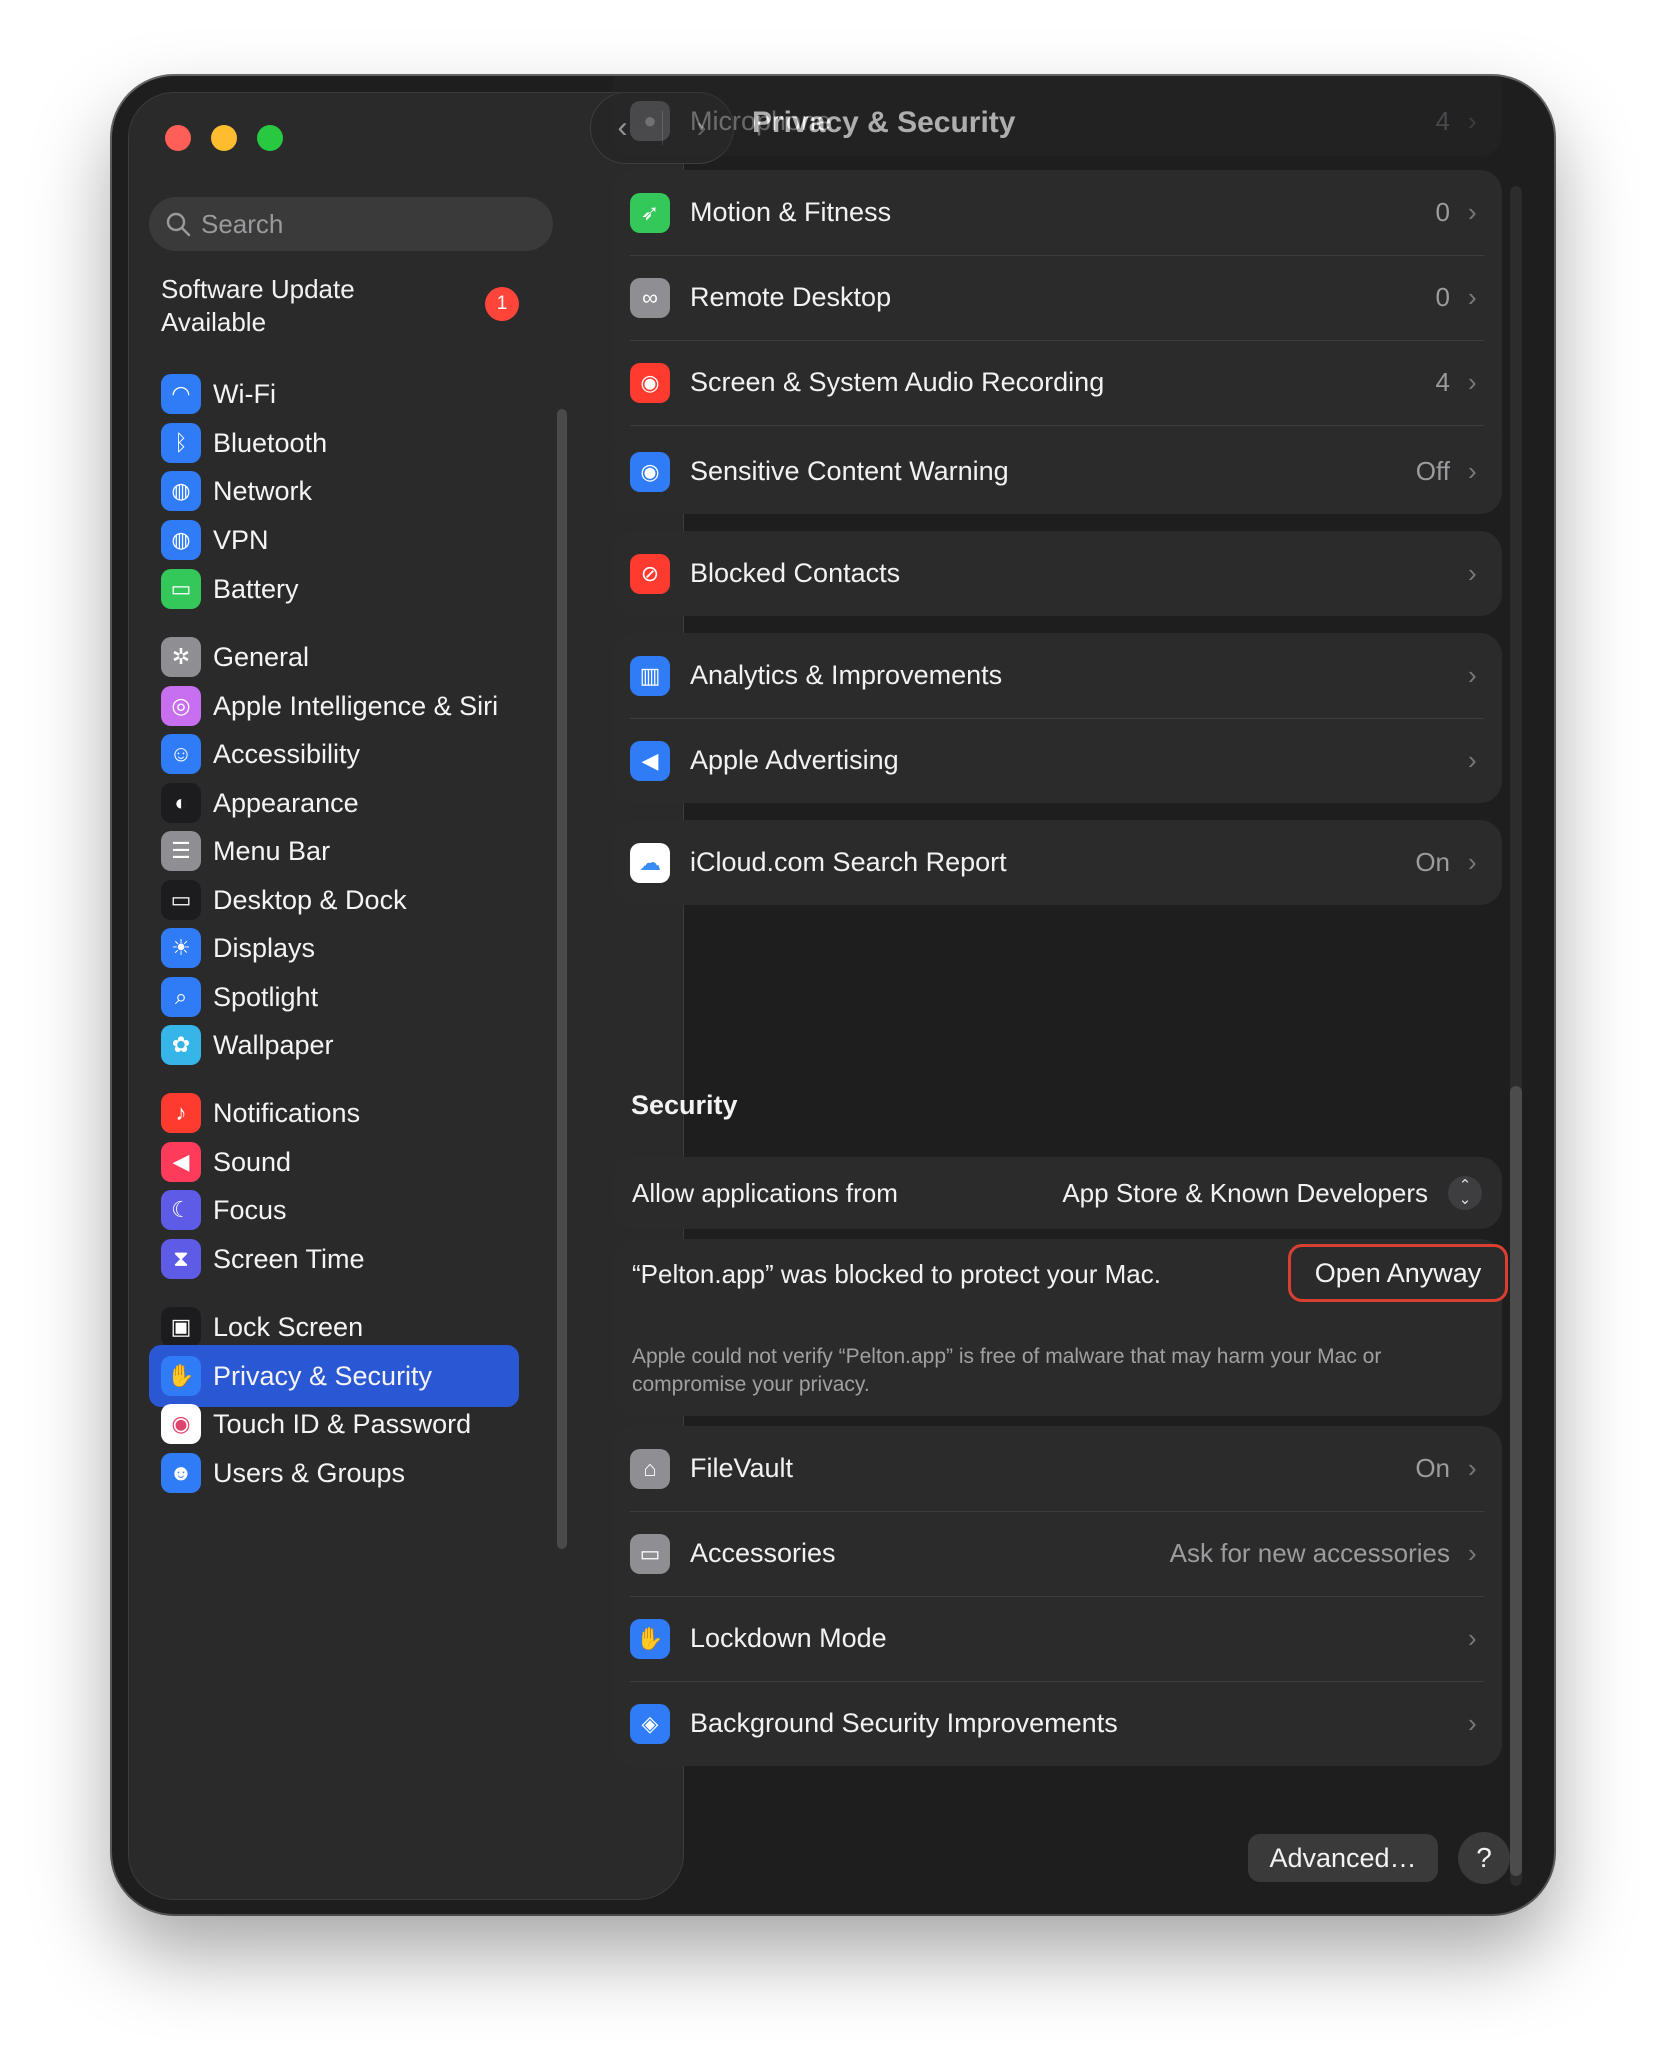 This screenshot has width=1670, height=2068. Describe the element at coordinates (1057, 760) in the screenshot. I see `row-apple-advertising: ◀ Apple Advertising ›` at that location.